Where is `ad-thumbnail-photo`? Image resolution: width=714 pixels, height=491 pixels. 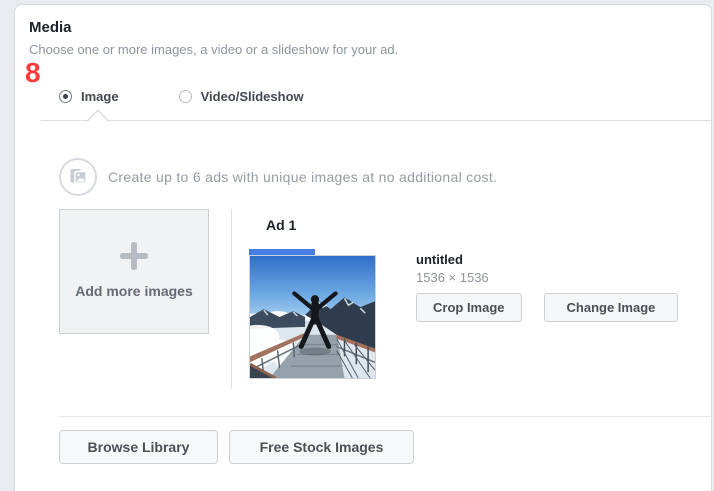 ad-thumbnail-photo is located at coordinates (312, 317).